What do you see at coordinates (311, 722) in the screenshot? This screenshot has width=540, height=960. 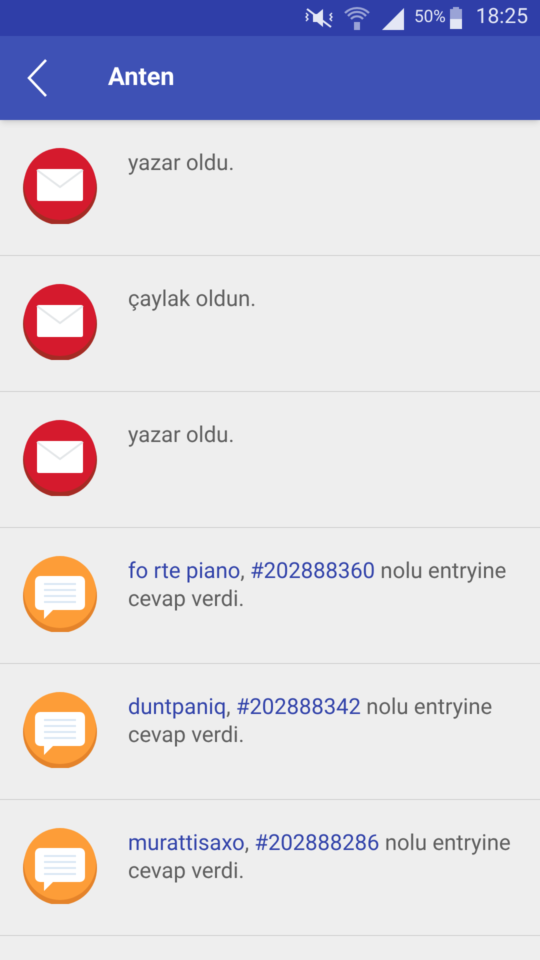 I see `notification-text: duntpaniq, #202888342 nolu entryine cevap verdi.` at bounding box center [311, 722].